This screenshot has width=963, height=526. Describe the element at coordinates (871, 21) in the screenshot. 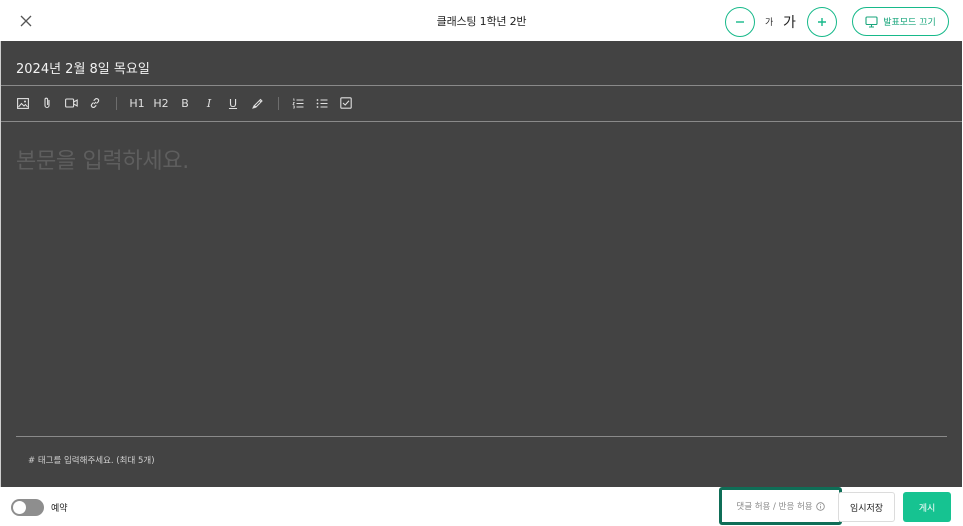

I see `monitor-icon` at that location.